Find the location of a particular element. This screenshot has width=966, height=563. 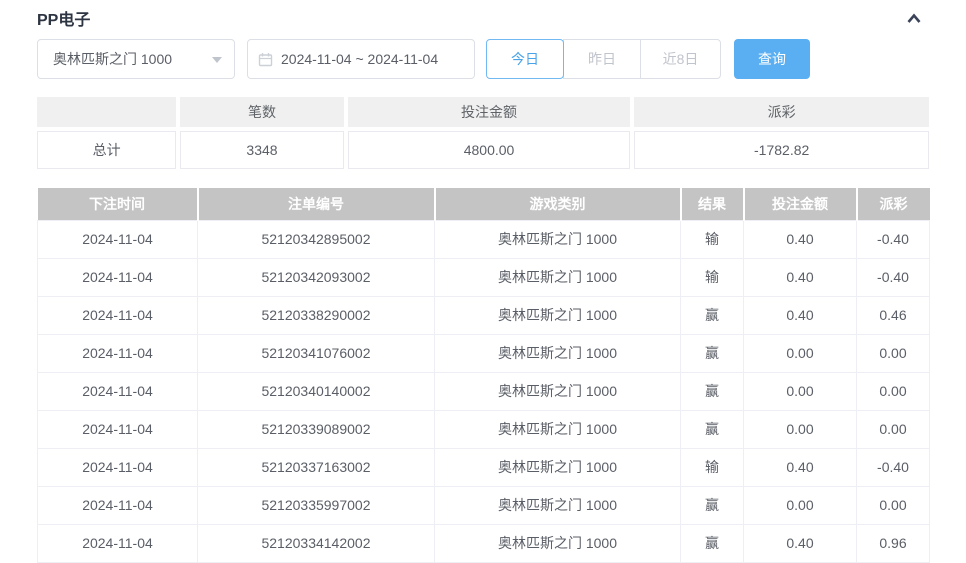

bet-id-cell: 52120337163002 is located at coordinates (316, 467).